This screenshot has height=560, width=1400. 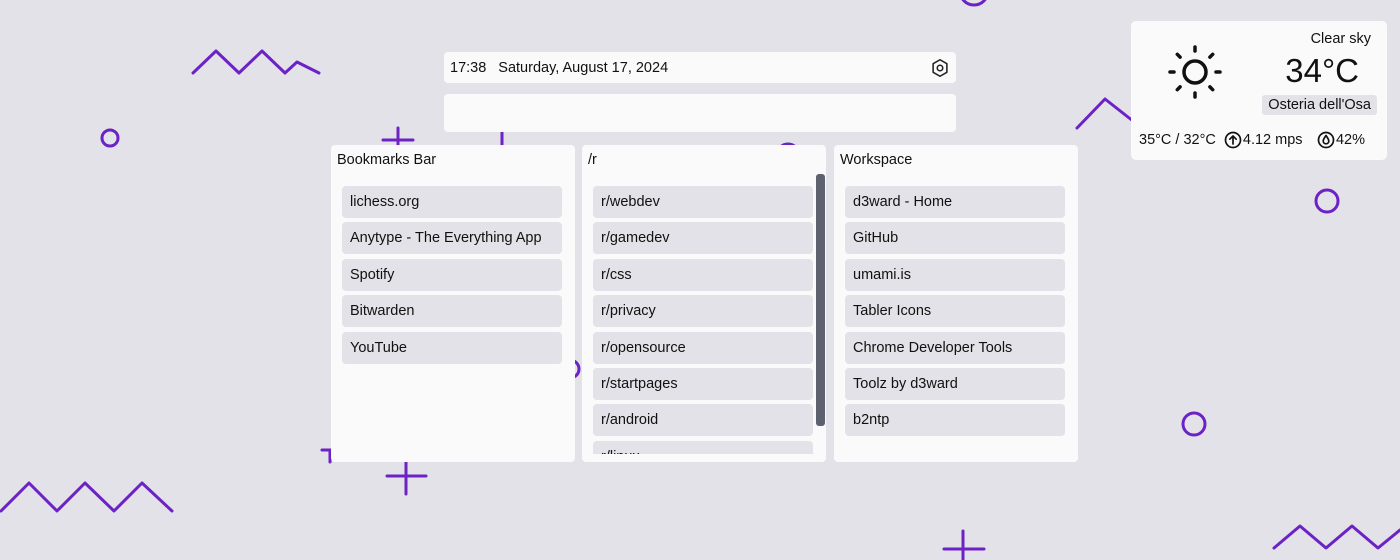 What do you see at coordinates (700, 113) in the screenshot?
I see `search-input` at bounding box center [700, 113].